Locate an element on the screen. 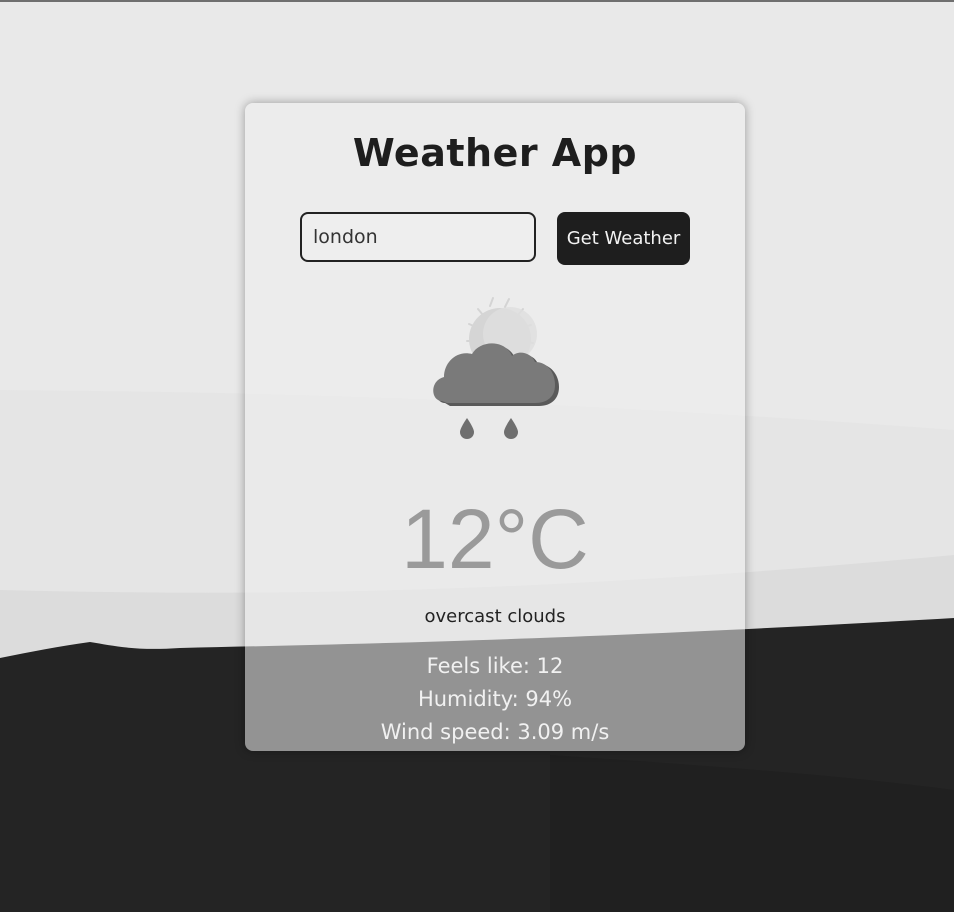 The width and height of the screenshot is (954, 912). city-search-input is located at coordinates (418, 237).